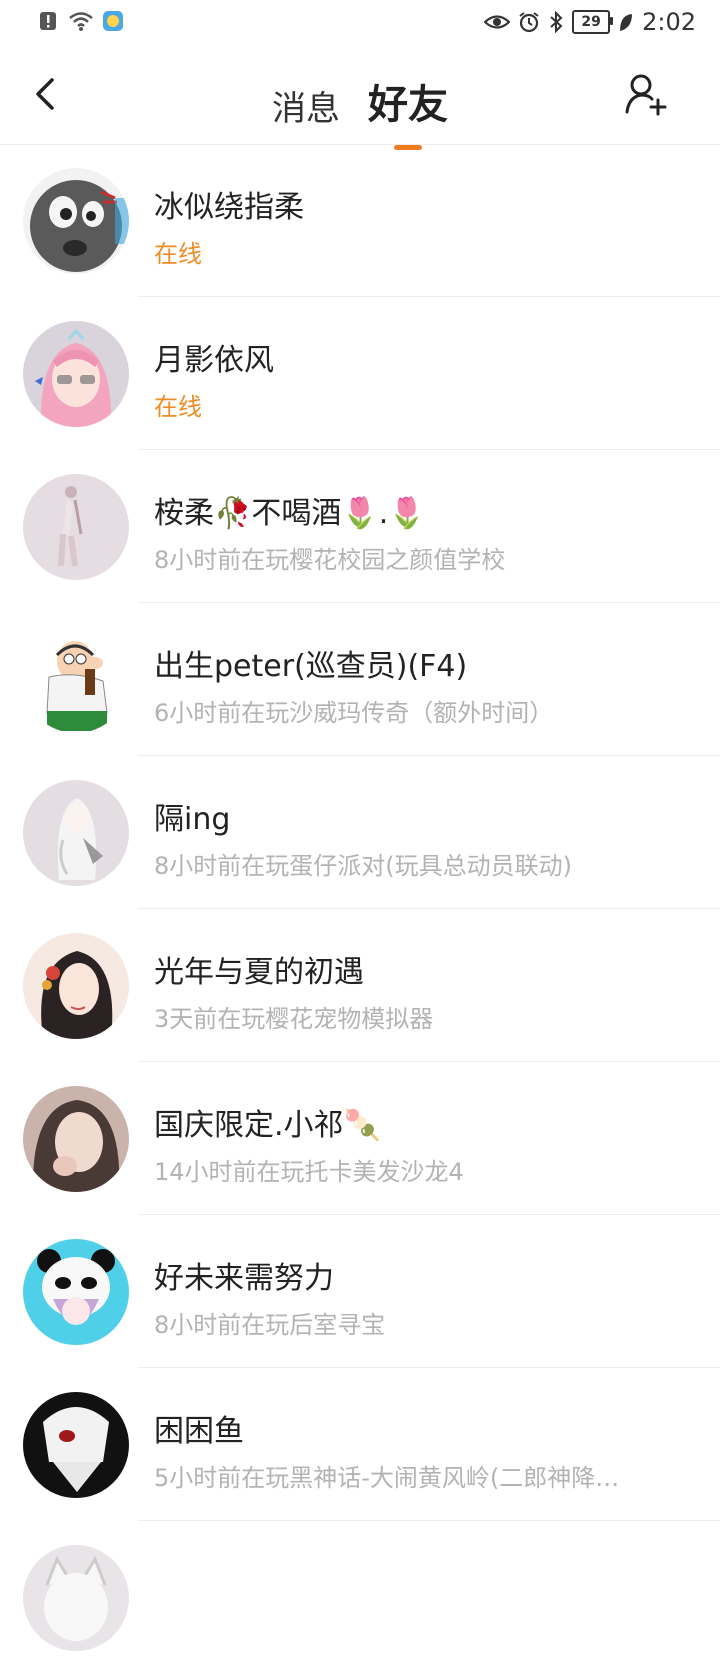 The width and height of the screenshot is (720, 1674). I want to click on friend-name: 冰似绕指柔, so click(229, 207).